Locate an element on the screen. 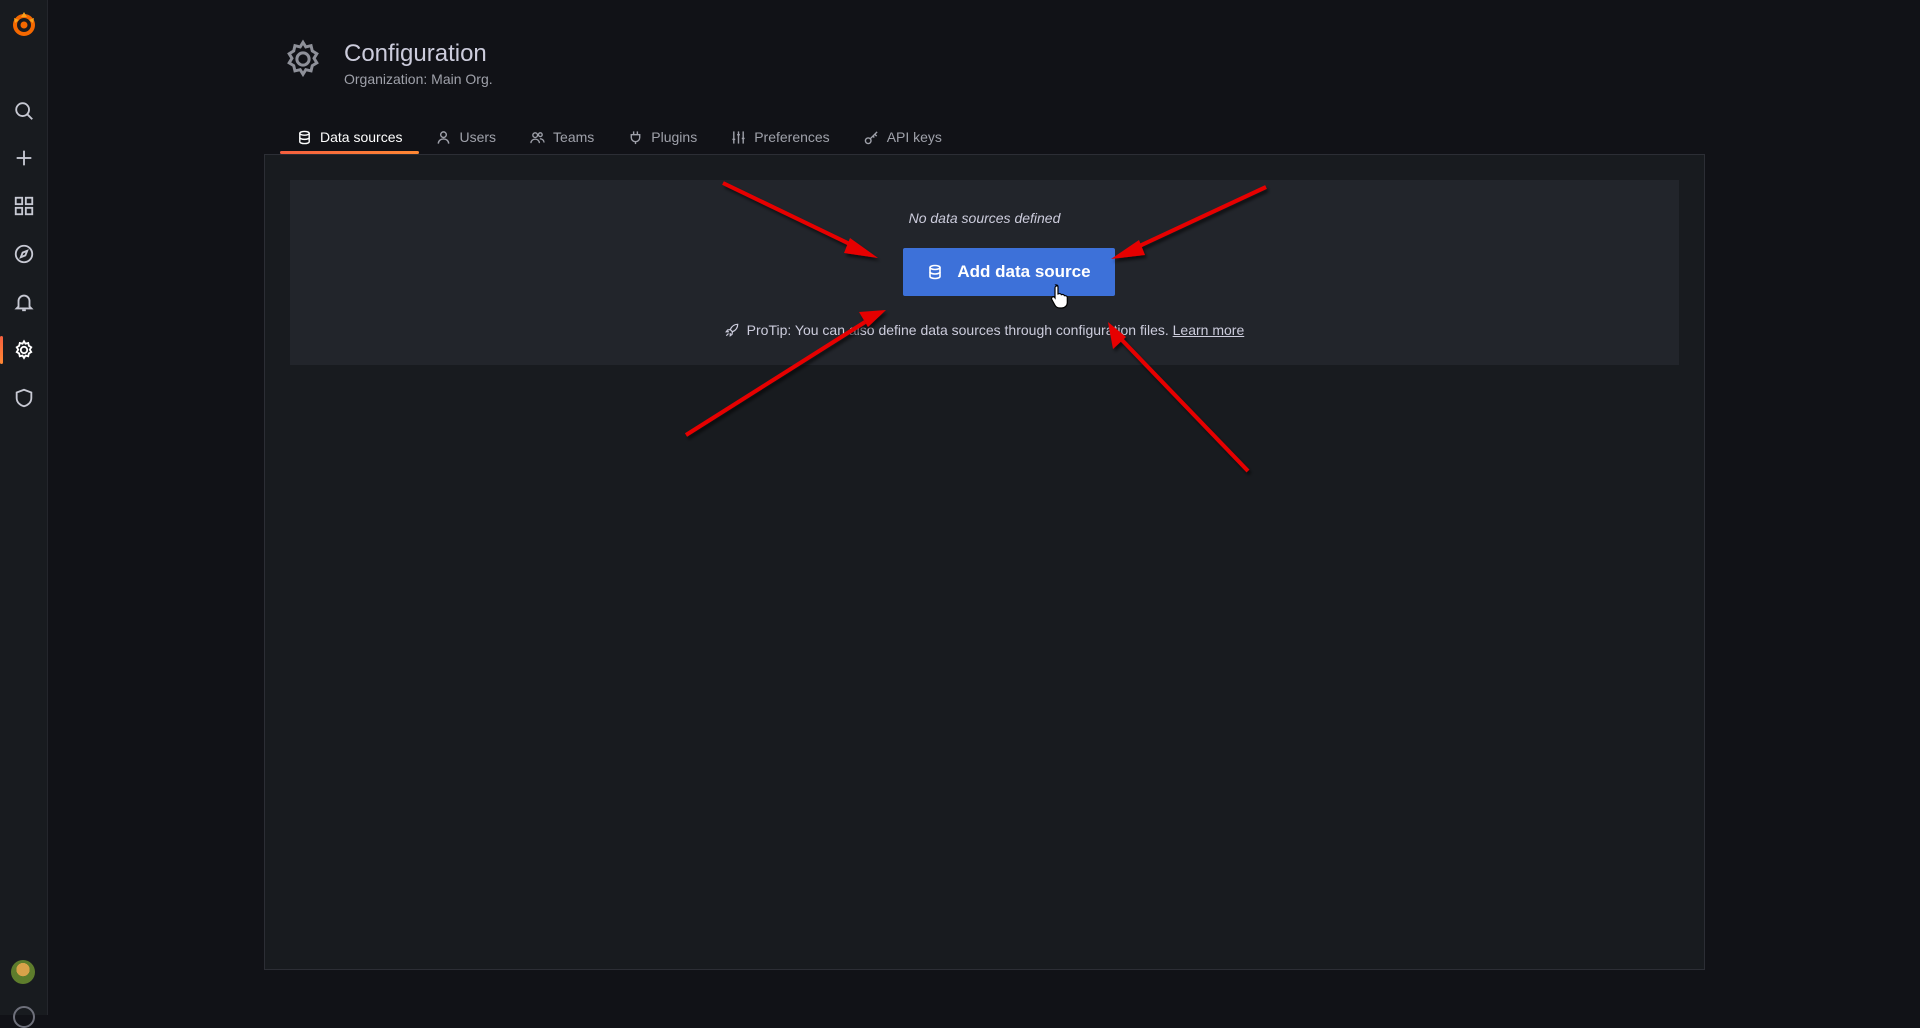 The height and width of the screenshot is (1028, 1920). tab-label: API keys is located at coordinates (914, 137).